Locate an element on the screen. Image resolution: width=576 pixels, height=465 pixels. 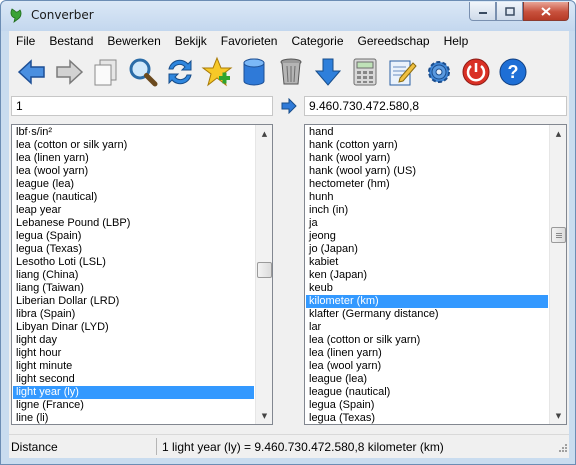
list-item: line (li) is located at coordinates (133, 418).